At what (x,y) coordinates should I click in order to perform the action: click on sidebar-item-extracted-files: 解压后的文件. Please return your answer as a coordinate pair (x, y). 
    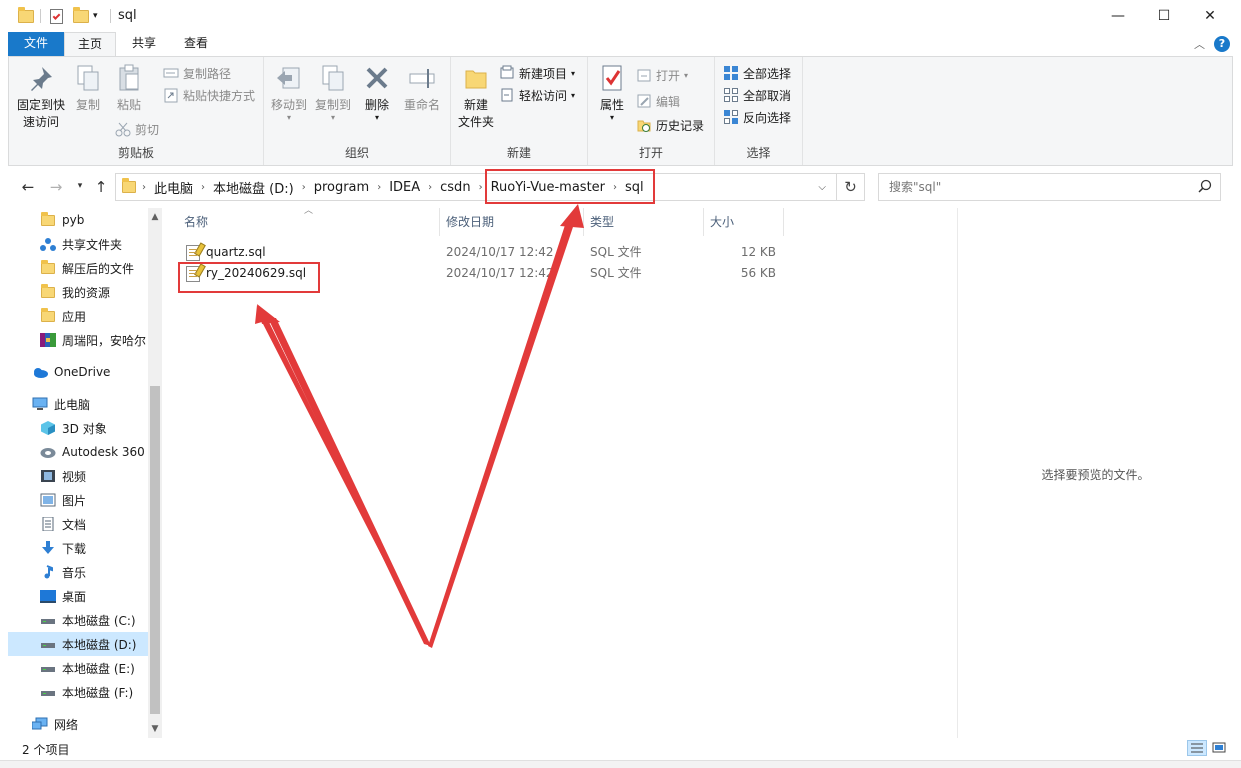
    Looking at the image, I should click on (78, 268).